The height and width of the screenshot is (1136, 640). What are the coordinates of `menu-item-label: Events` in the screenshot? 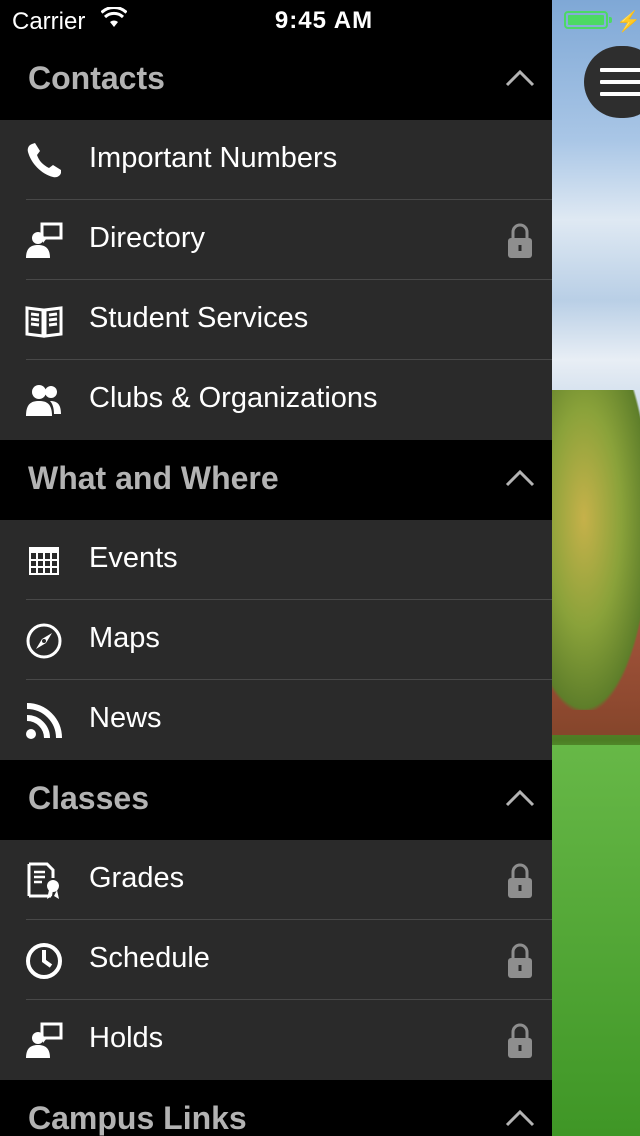 It's located at (133, 558).